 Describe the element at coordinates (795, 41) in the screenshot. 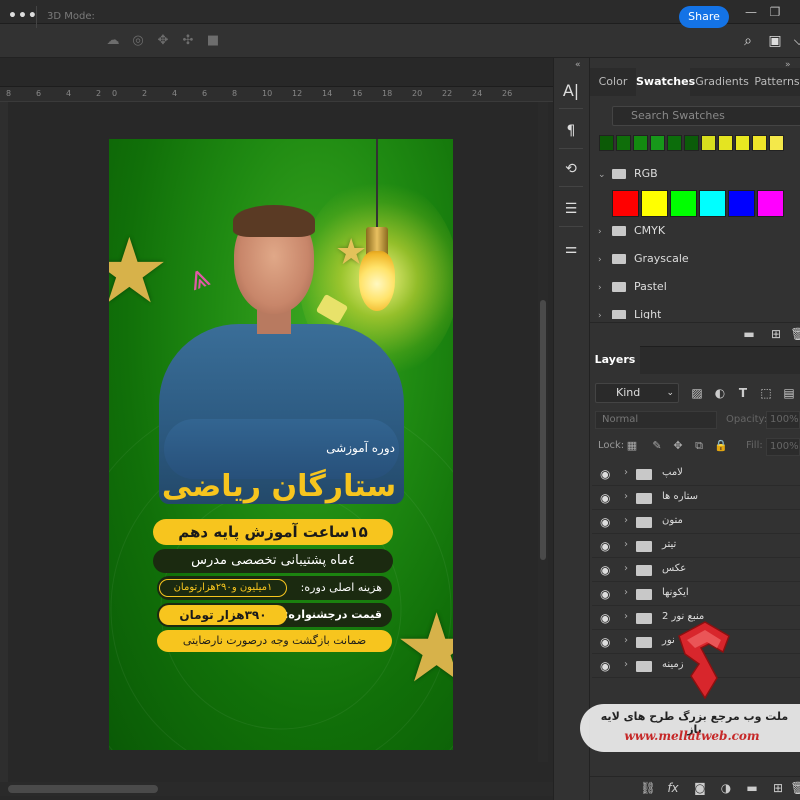

I see `panel-toggle-icon: ⌵` at that location.